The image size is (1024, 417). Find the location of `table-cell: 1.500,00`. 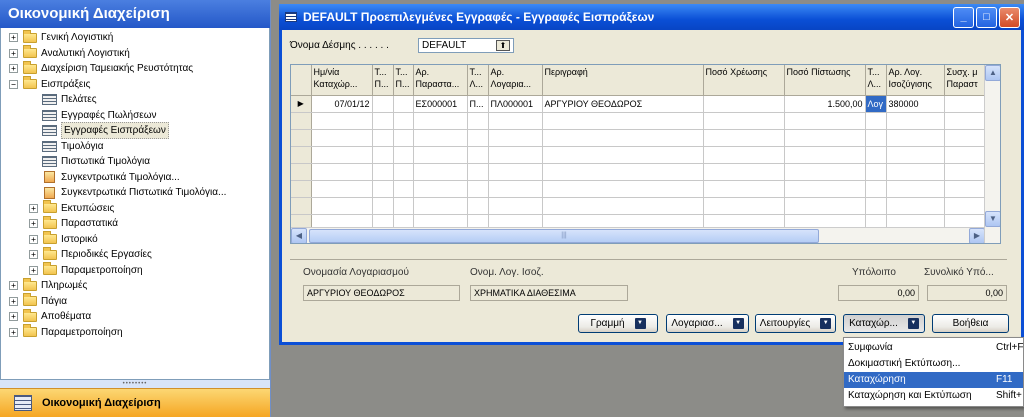

table-cell: 1.500,00 is located at coordinates (825, 104).